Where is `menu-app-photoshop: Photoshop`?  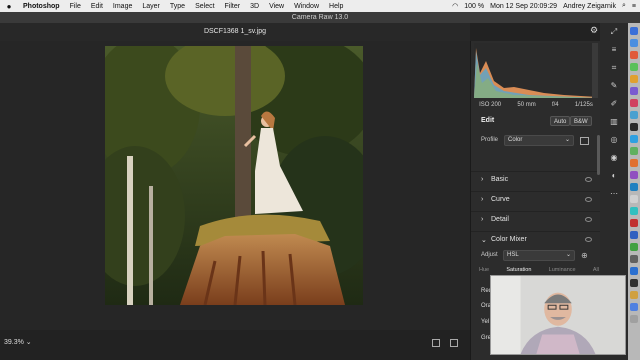
menu-app-photoshop: Photoshop is located at coordinates (41, 6).